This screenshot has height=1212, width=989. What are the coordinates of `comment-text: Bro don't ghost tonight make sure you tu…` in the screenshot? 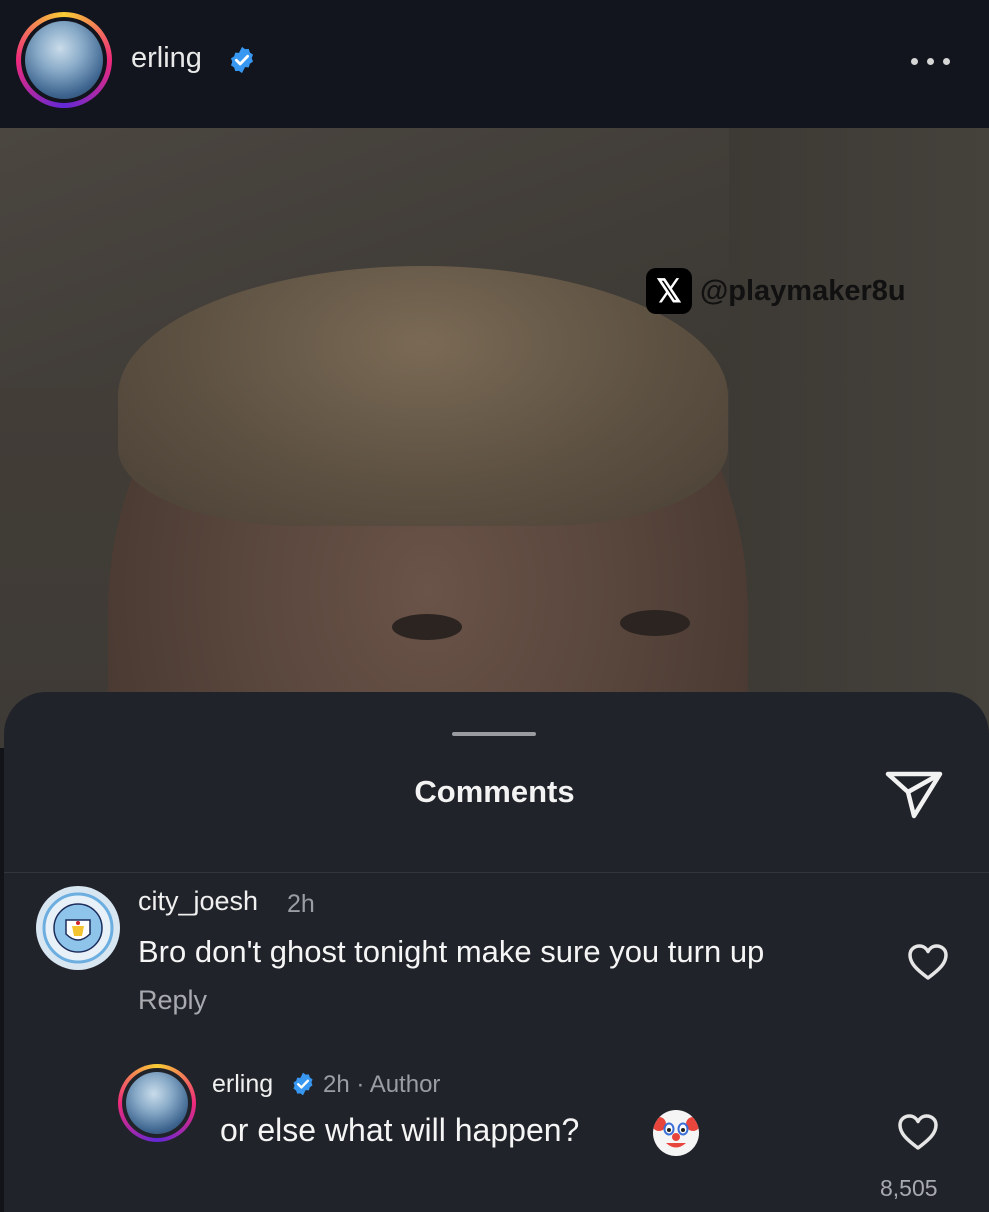 It's located at (451, 951).